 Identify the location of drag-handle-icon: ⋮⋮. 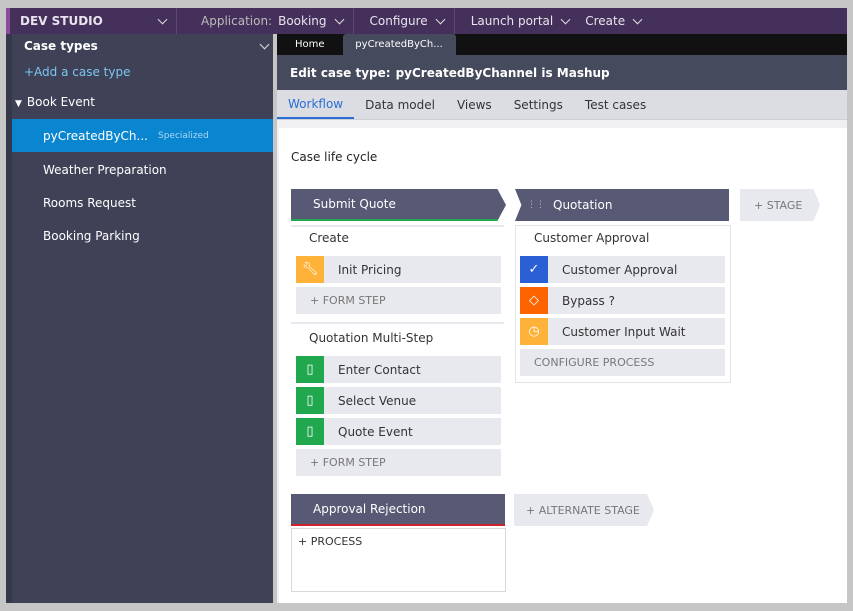
(536, 205).